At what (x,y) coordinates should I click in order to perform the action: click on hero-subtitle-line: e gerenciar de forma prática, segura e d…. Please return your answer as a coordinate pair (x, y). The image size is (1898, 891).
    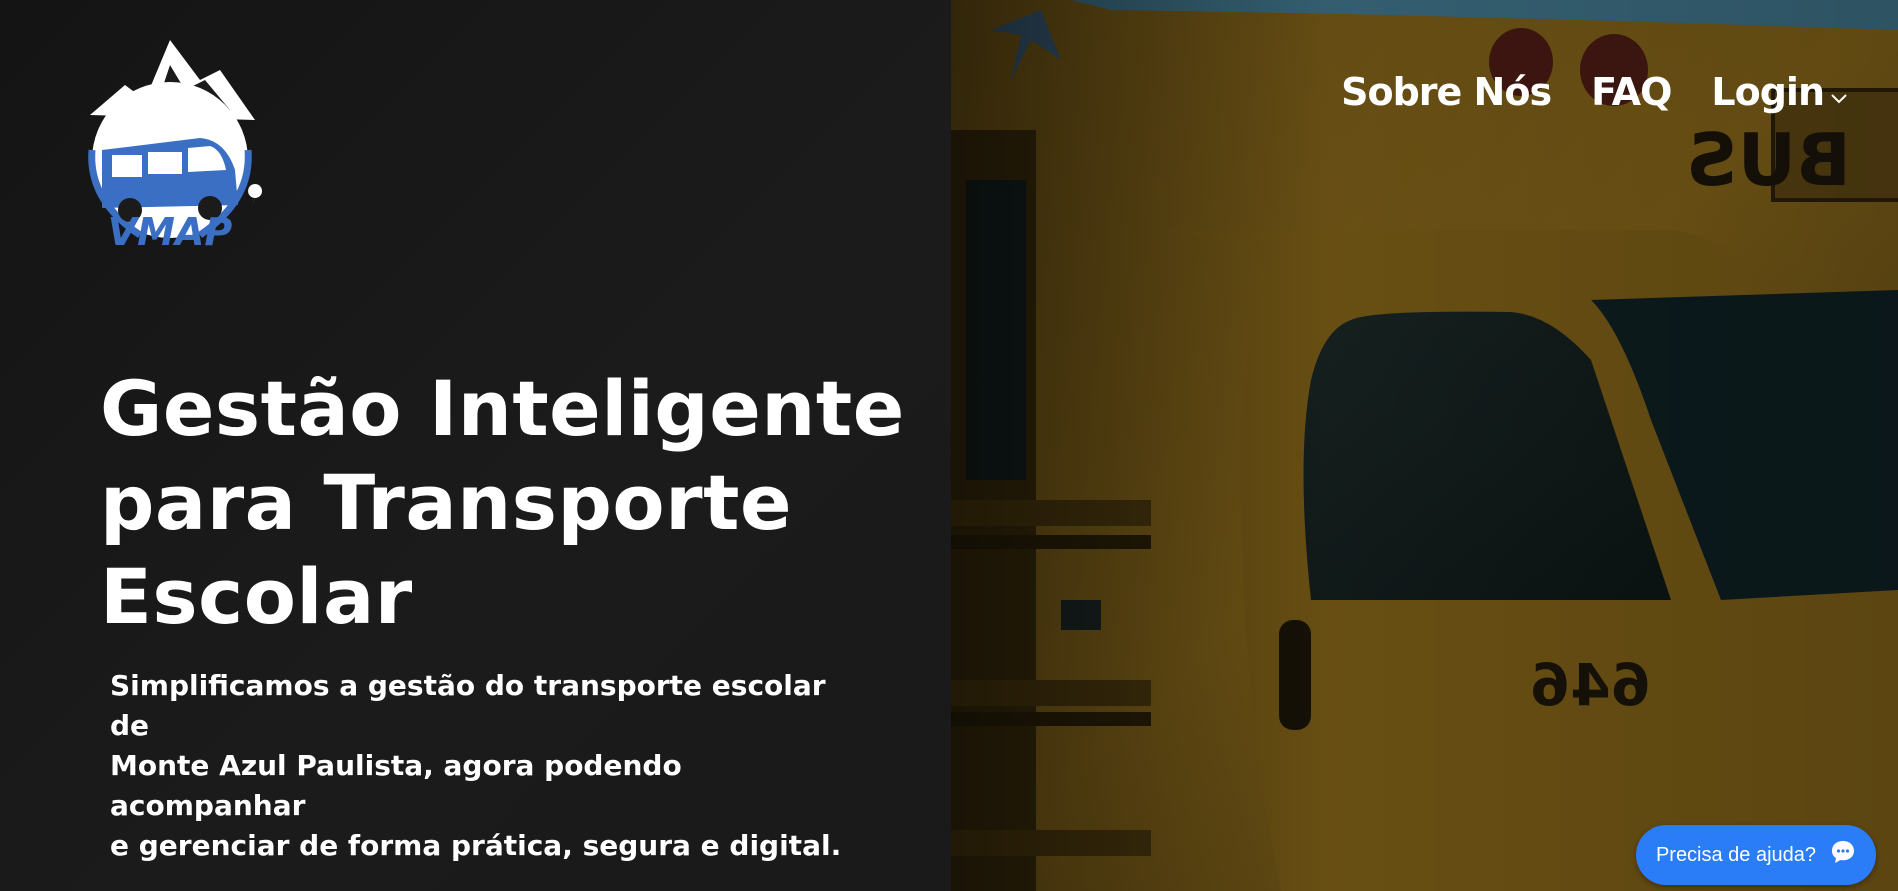
    Looking at the image, I should click on (476, 845).